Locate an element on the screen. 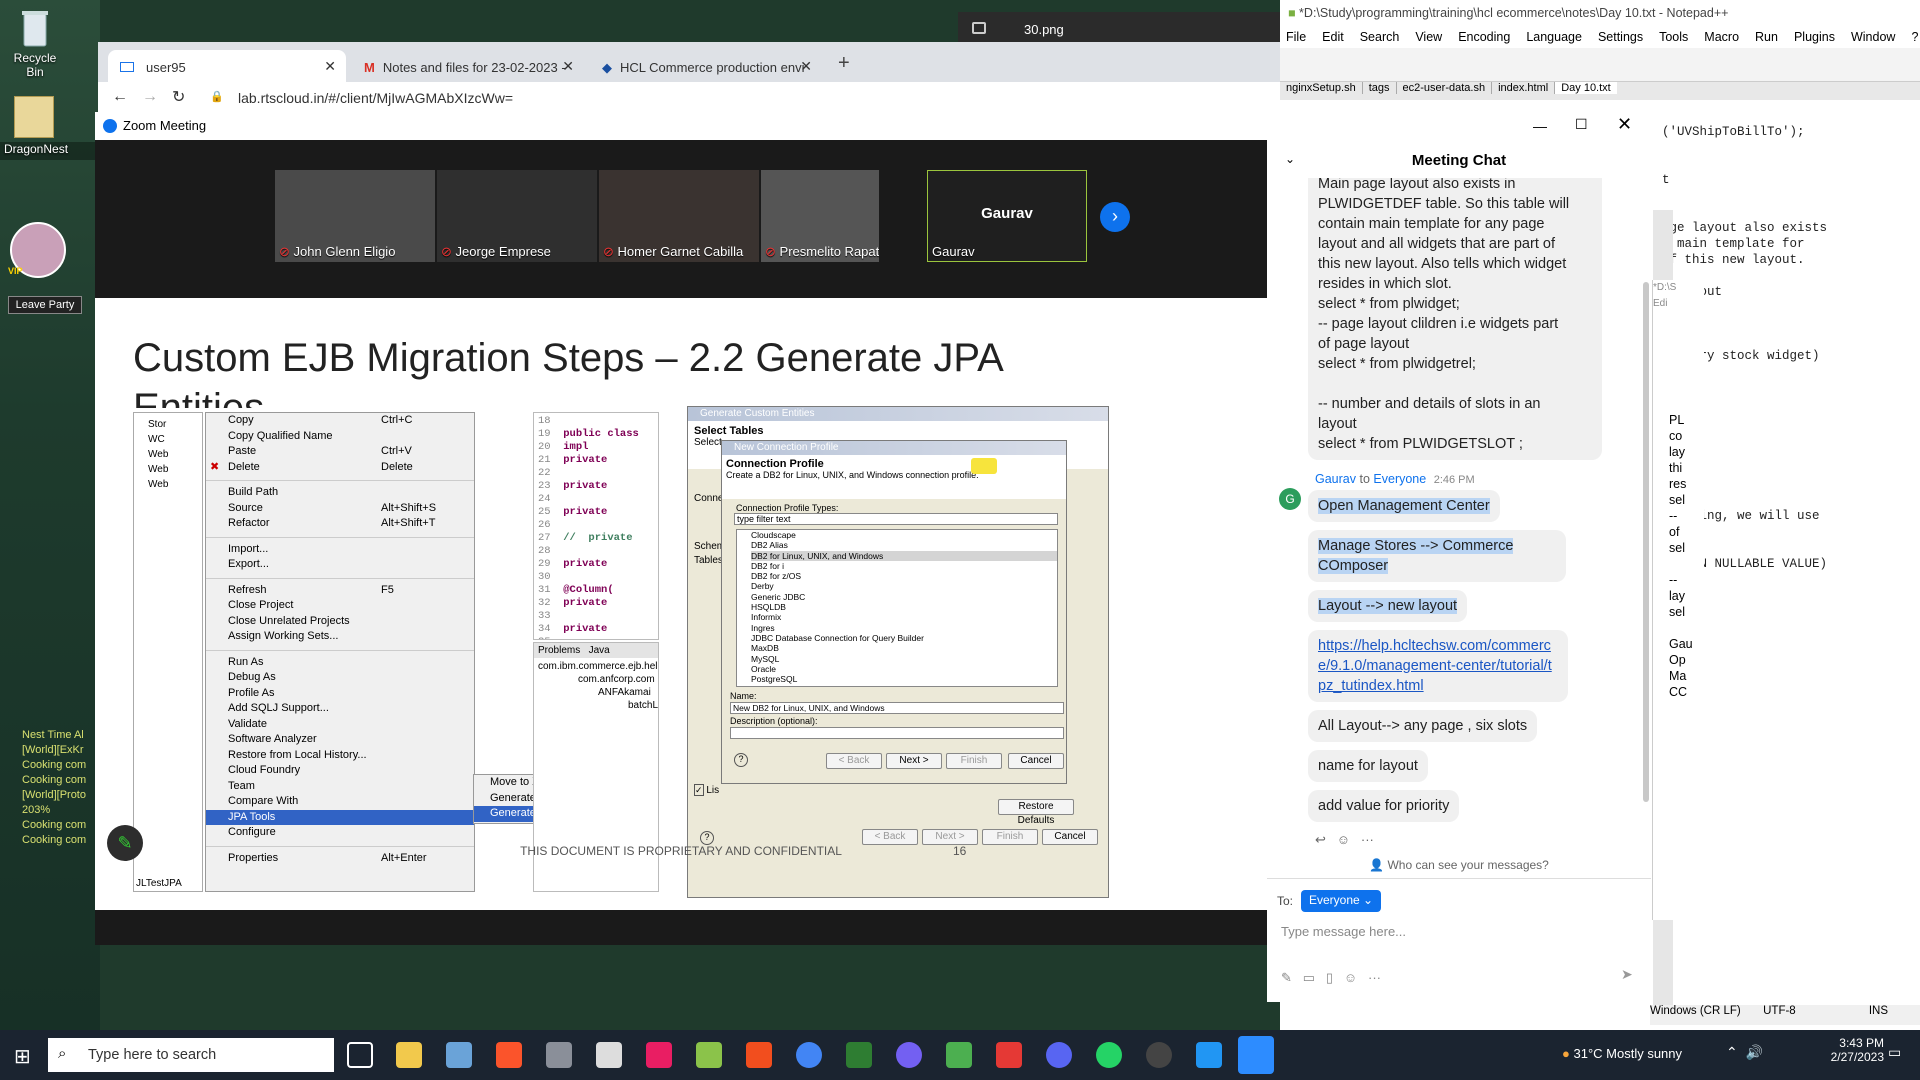 The image size is (1920, 1080). profile-type-item-selected: DB2 for Linux, UNIX, and Windows is located at coordinates (904, 555).